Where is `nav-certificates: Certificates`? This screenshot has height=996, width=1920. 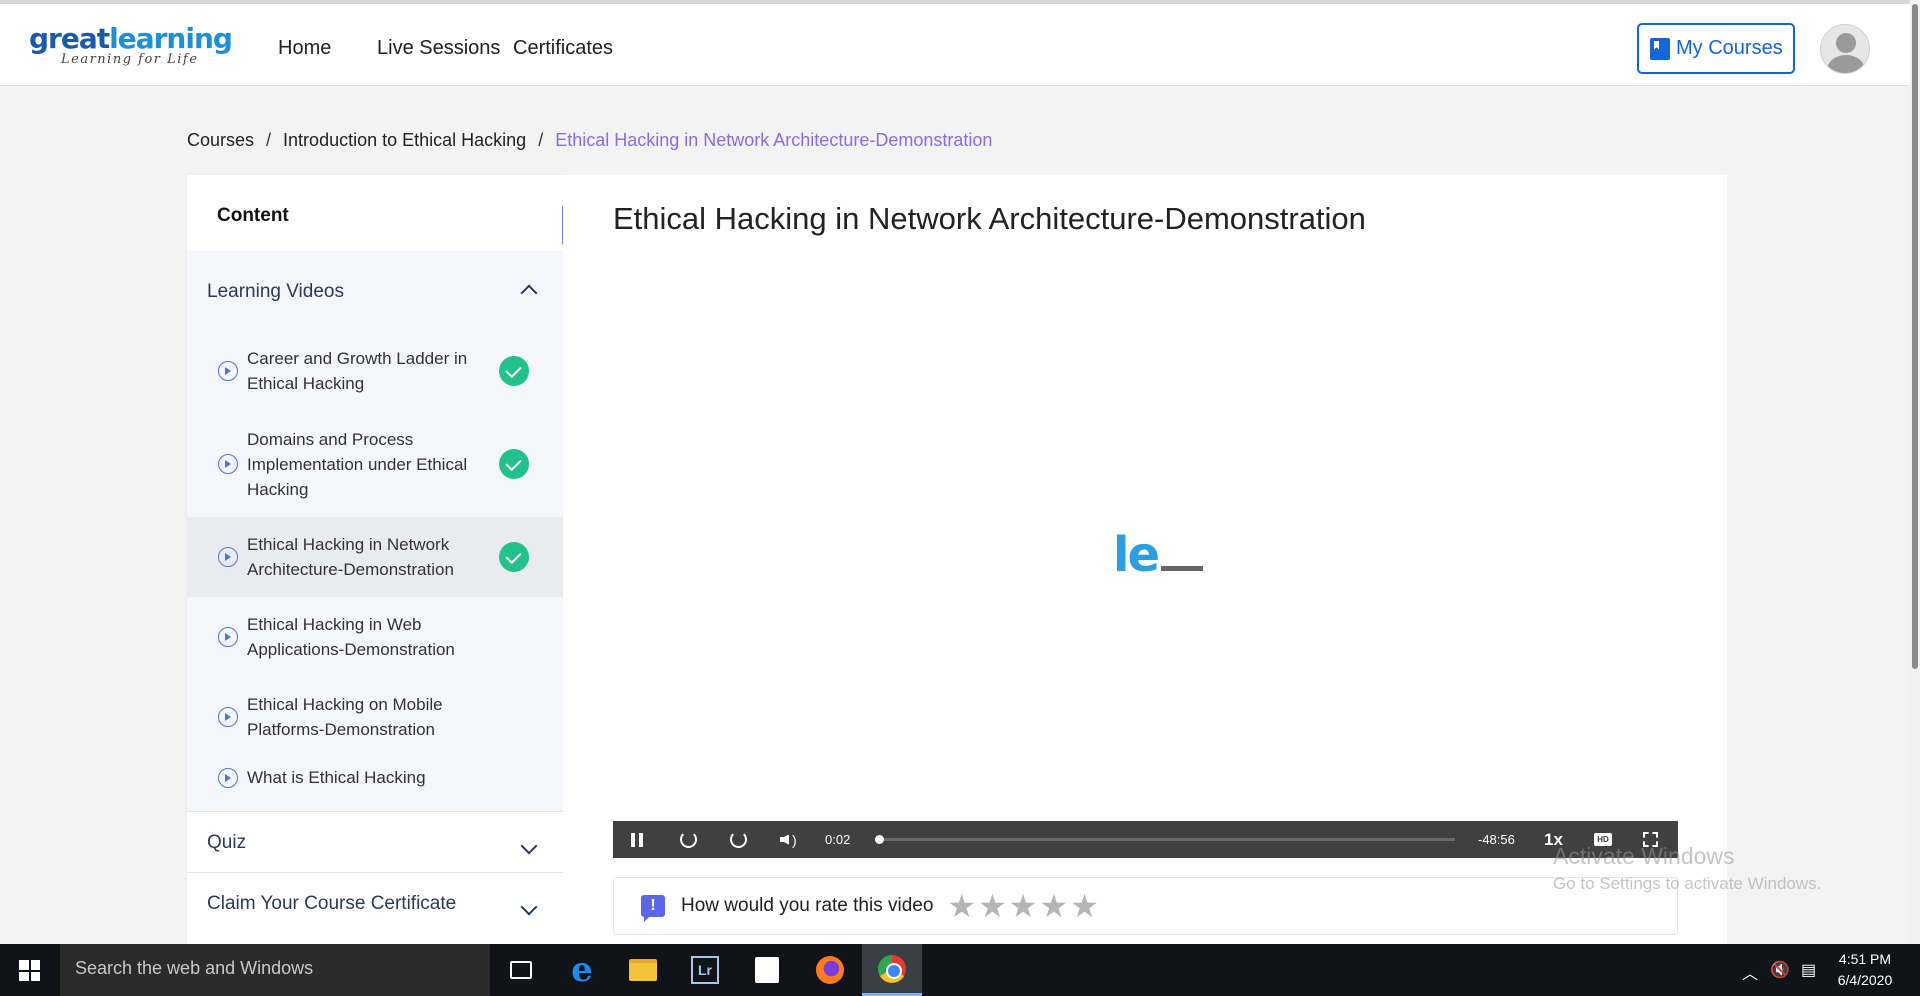
nav-certificates: Certificates is located at coordinates (563, 48).